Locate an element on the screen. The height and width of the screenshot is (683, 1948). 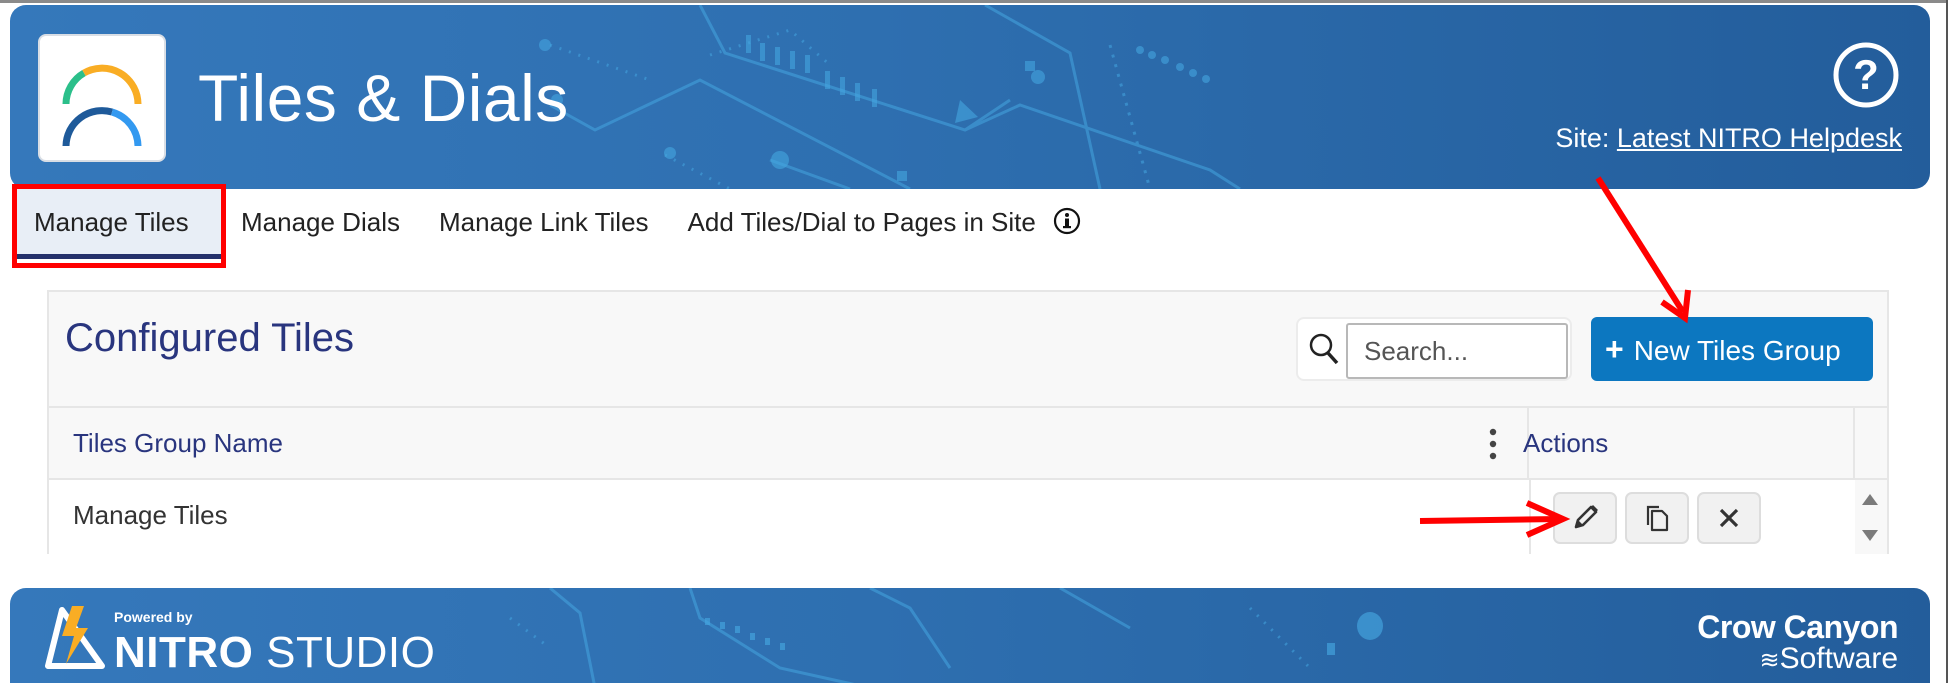
tiles-dials-logo-icon is located at coordinates (102, 98).